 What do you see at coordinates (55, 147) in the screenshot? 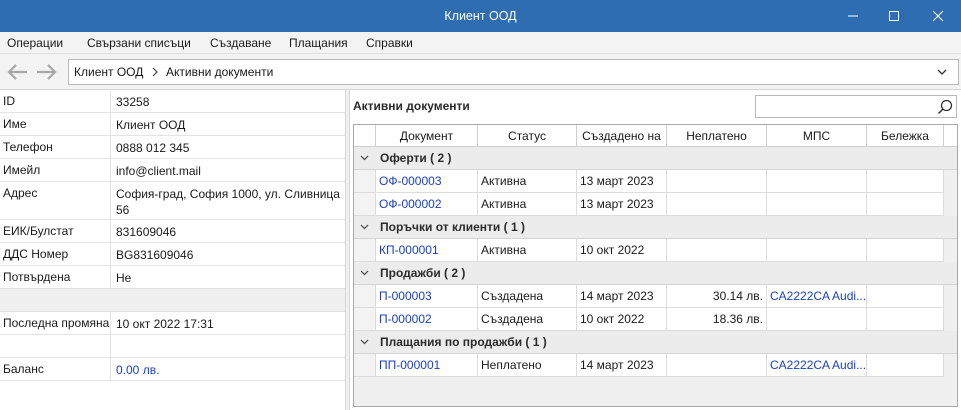
I see `property-label: Телефон` at bounding box center [55, 147].